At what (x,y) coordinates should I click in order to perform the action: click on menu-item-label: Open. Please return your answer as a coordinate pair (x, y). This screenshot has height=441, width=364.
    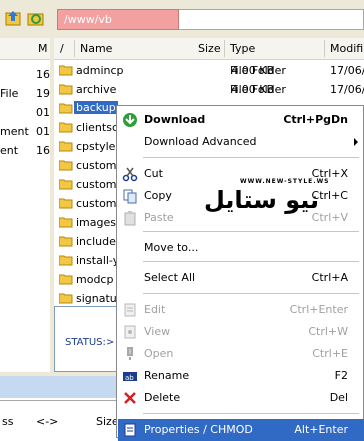
    Looking at the image, I should click on (159, 353).